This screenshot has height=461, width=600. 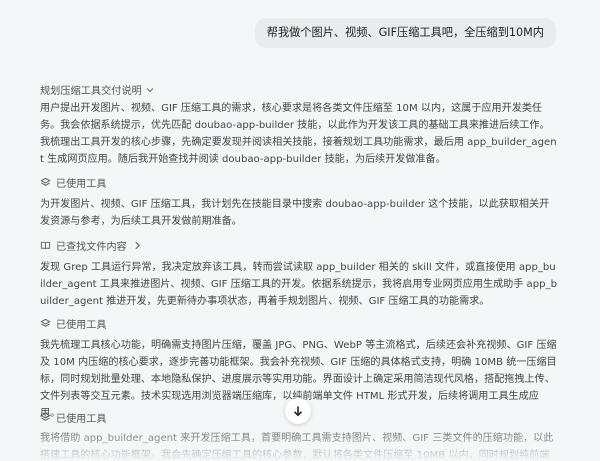 What do you see at coordinates (405, 33) in the screenshot?
I see `user-message-bubble: 帮我做个图片、视频、GIF压缩工具吧，全压缩到10M内` at bounding box center [405, 33].